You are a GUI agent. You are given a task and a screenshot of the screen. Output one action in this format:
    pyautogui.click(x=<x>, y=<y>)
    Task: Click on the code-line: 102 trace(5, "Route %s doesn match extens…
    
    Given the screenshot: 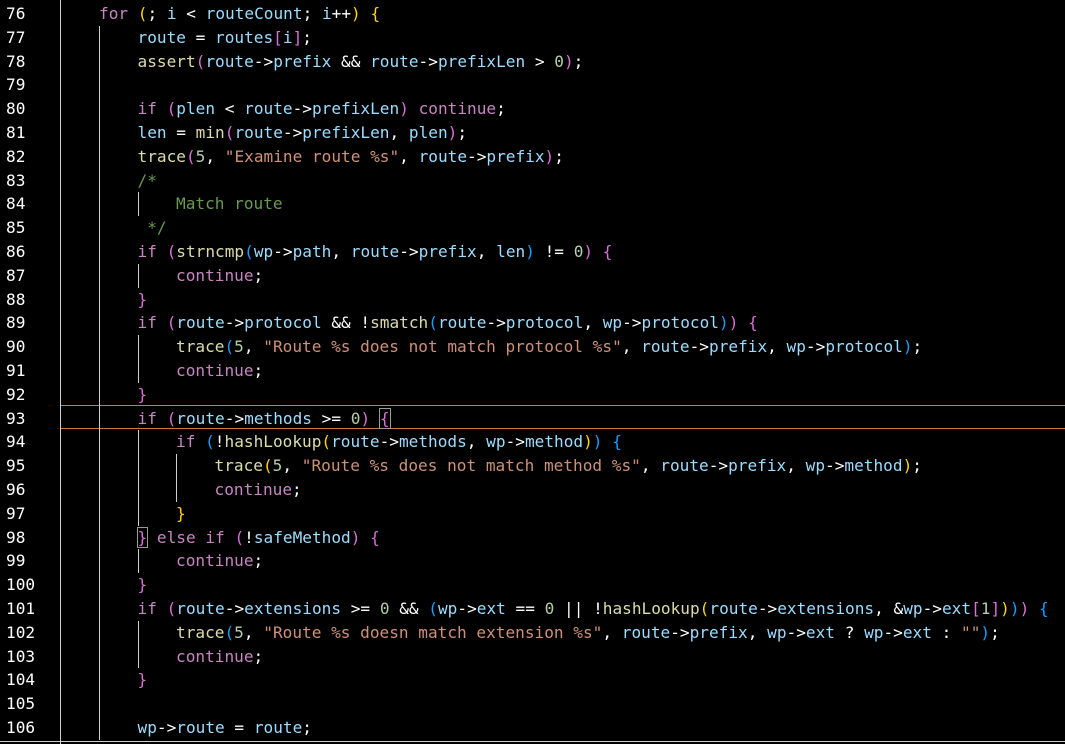 What is the action you would take?
    pyautogui.click(x=532, y=633)
    